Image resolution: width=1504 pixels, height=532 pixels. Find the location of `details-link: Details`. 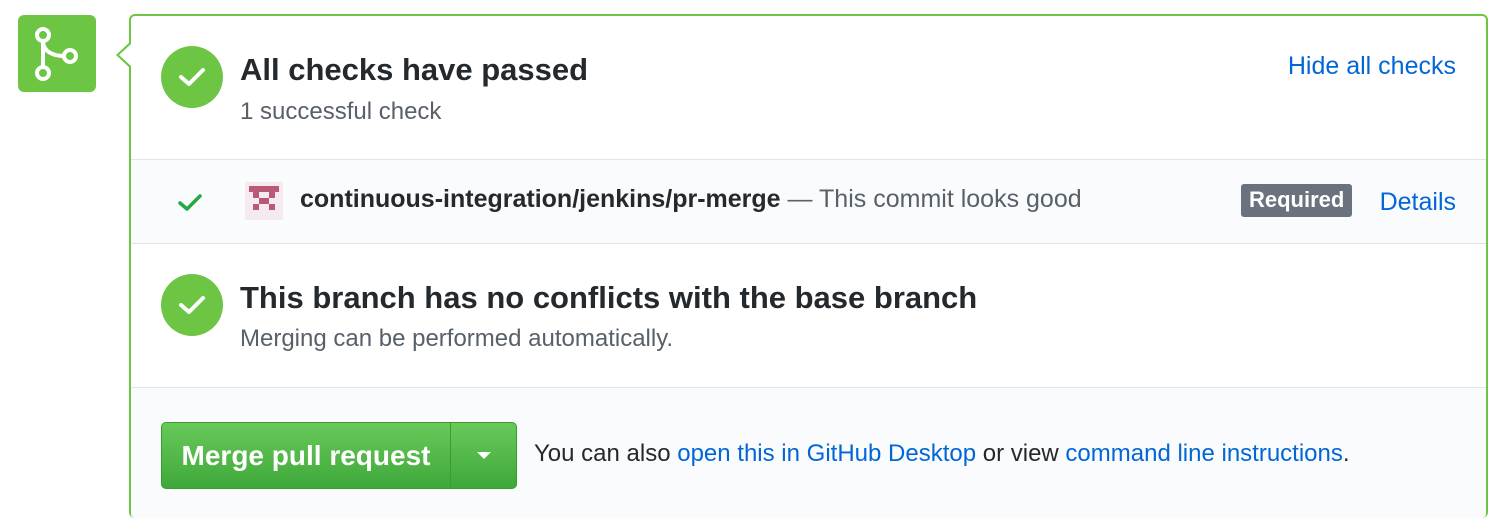

details-link: Details is located at coordinates (1418, 202).